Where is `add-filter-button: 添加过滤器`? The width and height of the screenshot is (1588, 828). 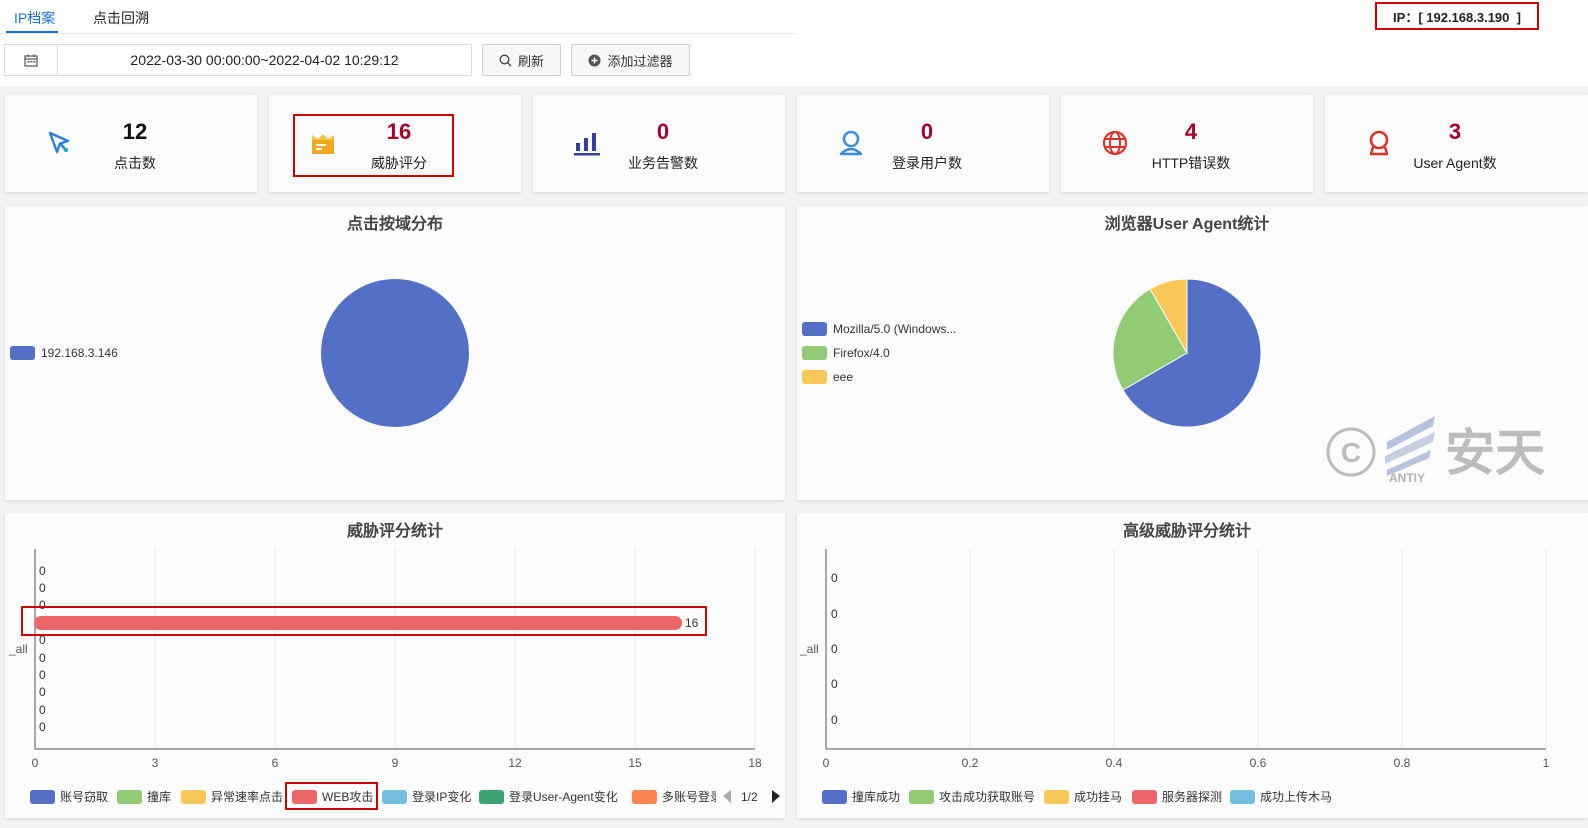
add-filter-button: 添加过滤器 is located at coordinates (630, 60).